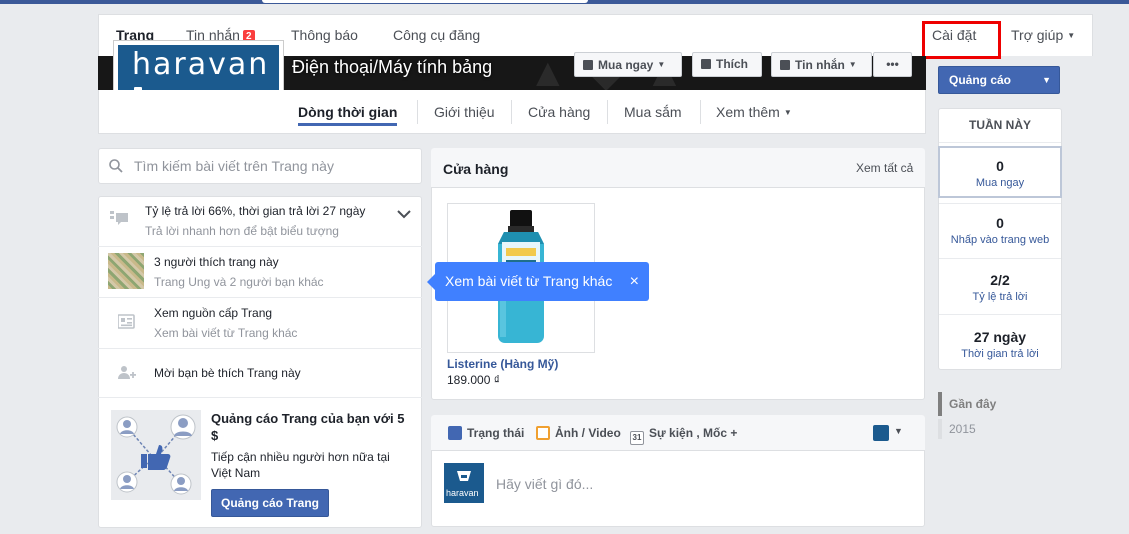  What do you see at coordinates (464, 112) in the screenshot?
I see `tab-about: Giới thiệu` at bounding box center [464, 112].